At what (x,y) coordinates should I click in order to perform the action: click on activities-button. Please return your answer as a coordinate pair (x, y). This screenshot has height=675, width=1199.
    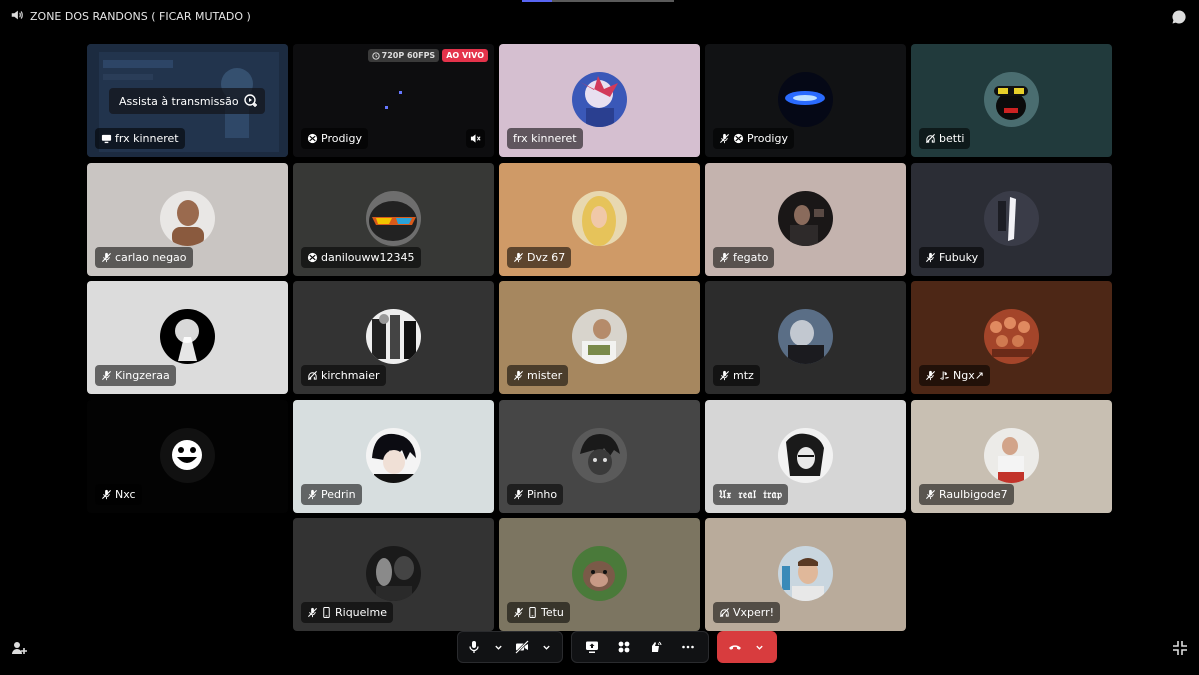
    Looking at the image, I should click on (624, 647).